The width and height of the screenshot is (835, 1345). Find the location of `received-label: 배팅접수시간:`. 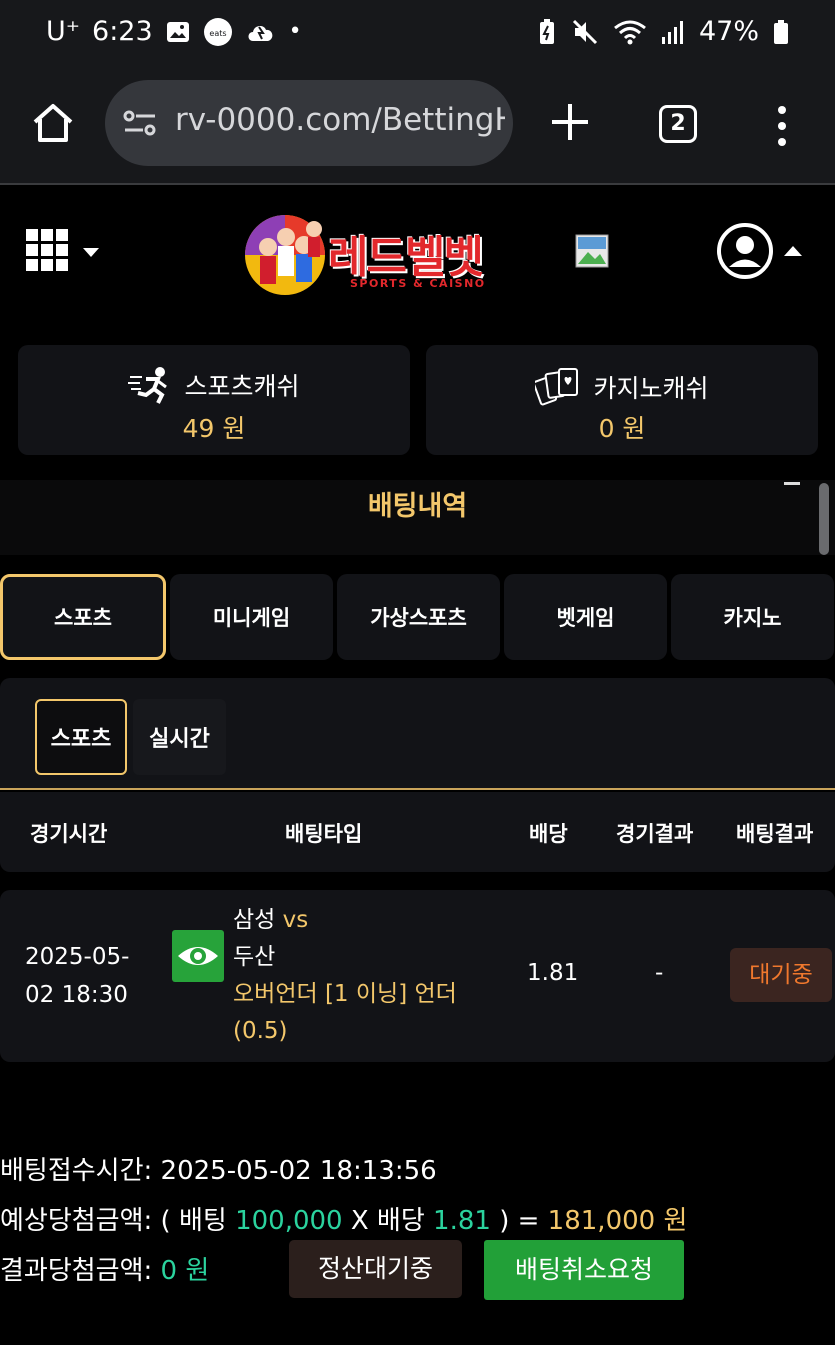

received-label: 배팅접수시간: is located at coordinates (80, 1171).